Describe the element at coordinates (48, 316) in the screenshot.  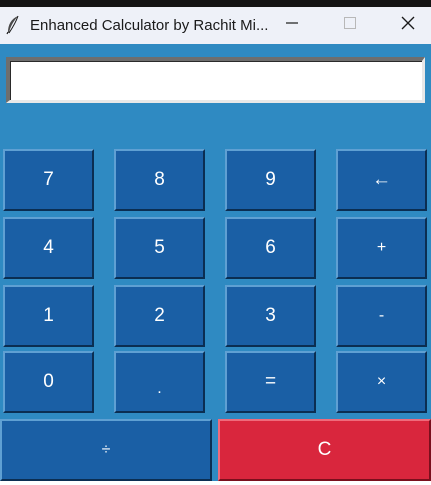
I see `key-1: 1` at that location.